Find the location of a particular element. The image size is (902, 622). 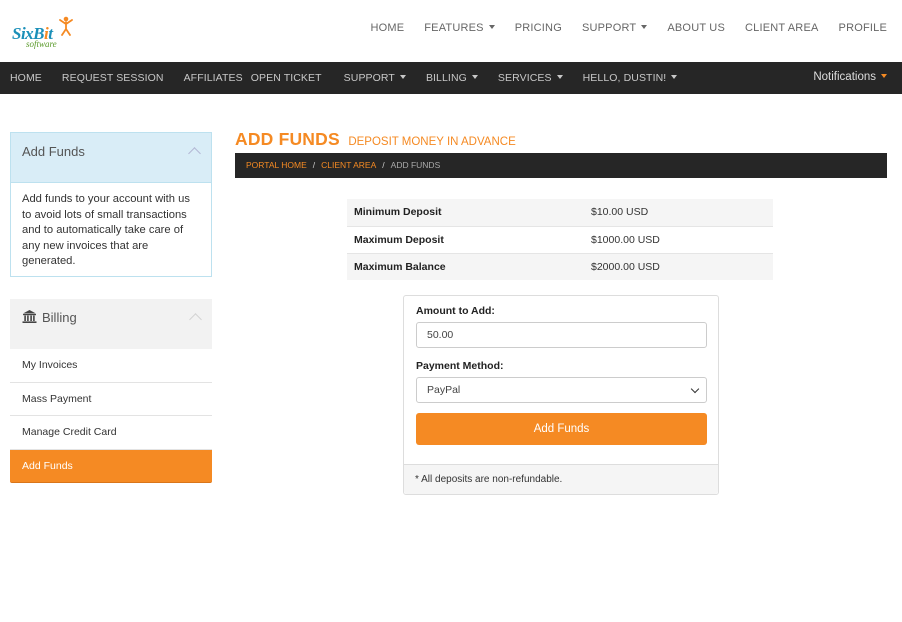

top-nav-features: FEATURES is located at coordinates (459, 28).